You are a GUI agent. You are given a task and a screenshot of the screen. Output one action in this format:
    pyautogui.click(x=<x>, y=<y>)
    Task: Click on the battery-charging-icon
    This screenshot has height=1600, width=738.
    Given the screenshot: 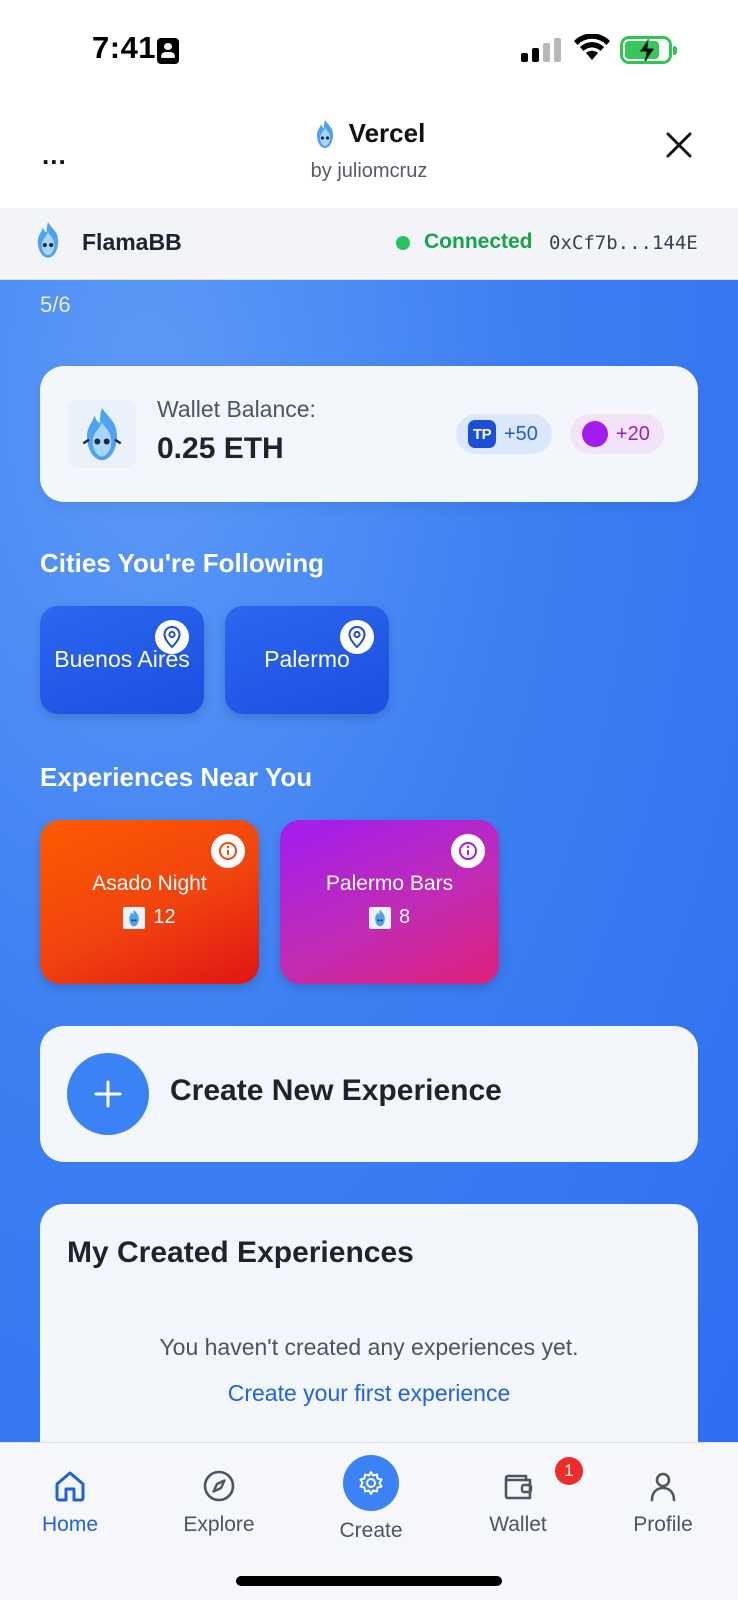 What is the action you would take?
    pyautogui.click(x=648, y=50)
    